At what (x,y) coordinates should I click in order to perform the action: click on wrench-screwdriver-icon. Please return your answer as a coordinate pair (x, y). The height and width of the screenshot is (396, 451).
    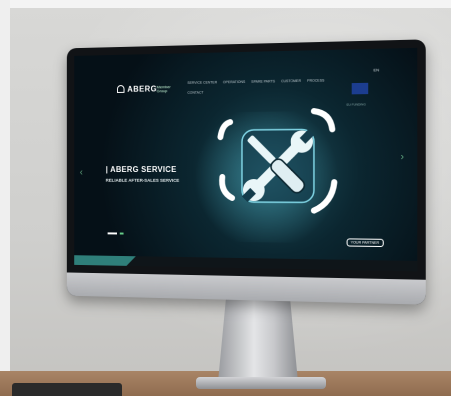
    Looking at the image, I should click on (278, 171).